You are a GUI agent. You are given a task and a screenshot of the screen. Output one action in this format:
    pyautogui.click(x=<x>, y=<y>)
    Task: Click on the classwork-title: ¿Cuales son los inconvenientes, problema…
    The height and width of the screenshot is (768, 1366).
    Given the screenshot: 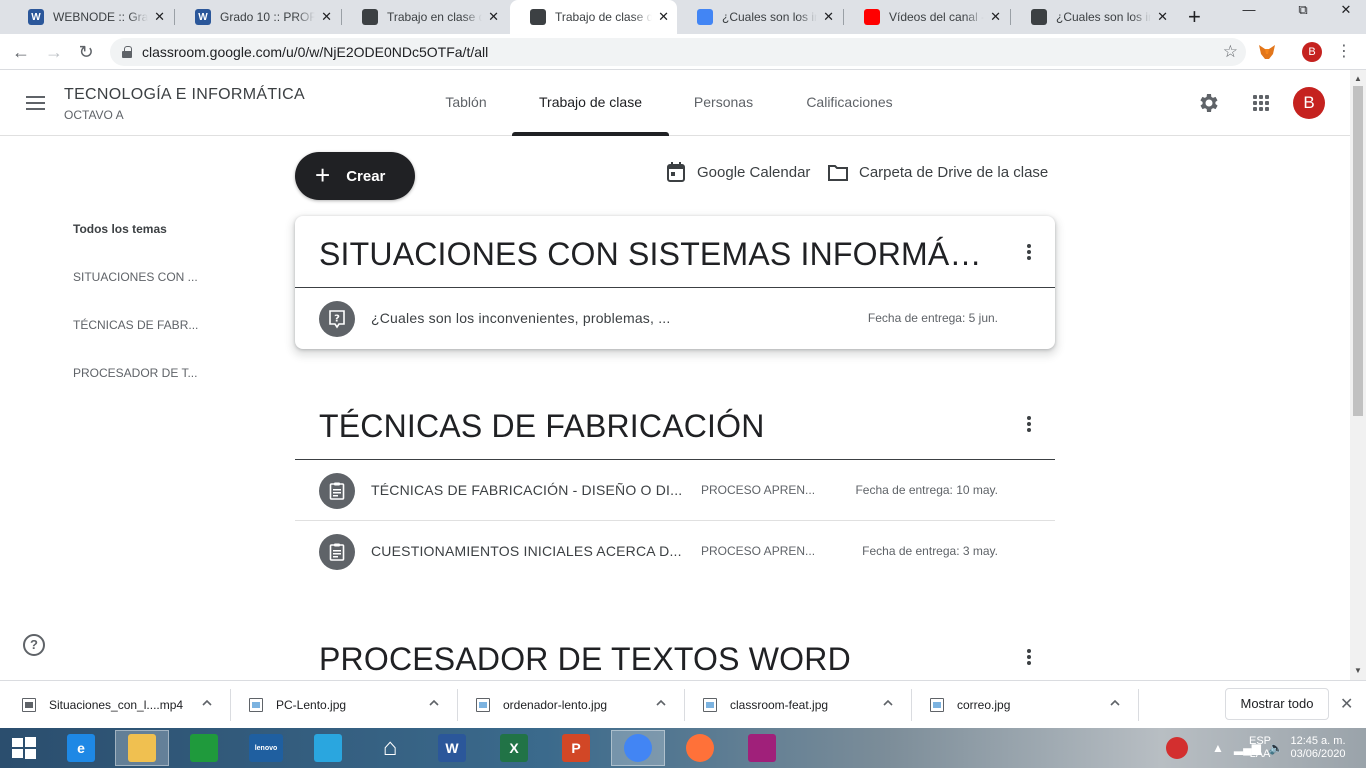 What is the action you would take?
    pyautogui.click(x=521, y=318)
    